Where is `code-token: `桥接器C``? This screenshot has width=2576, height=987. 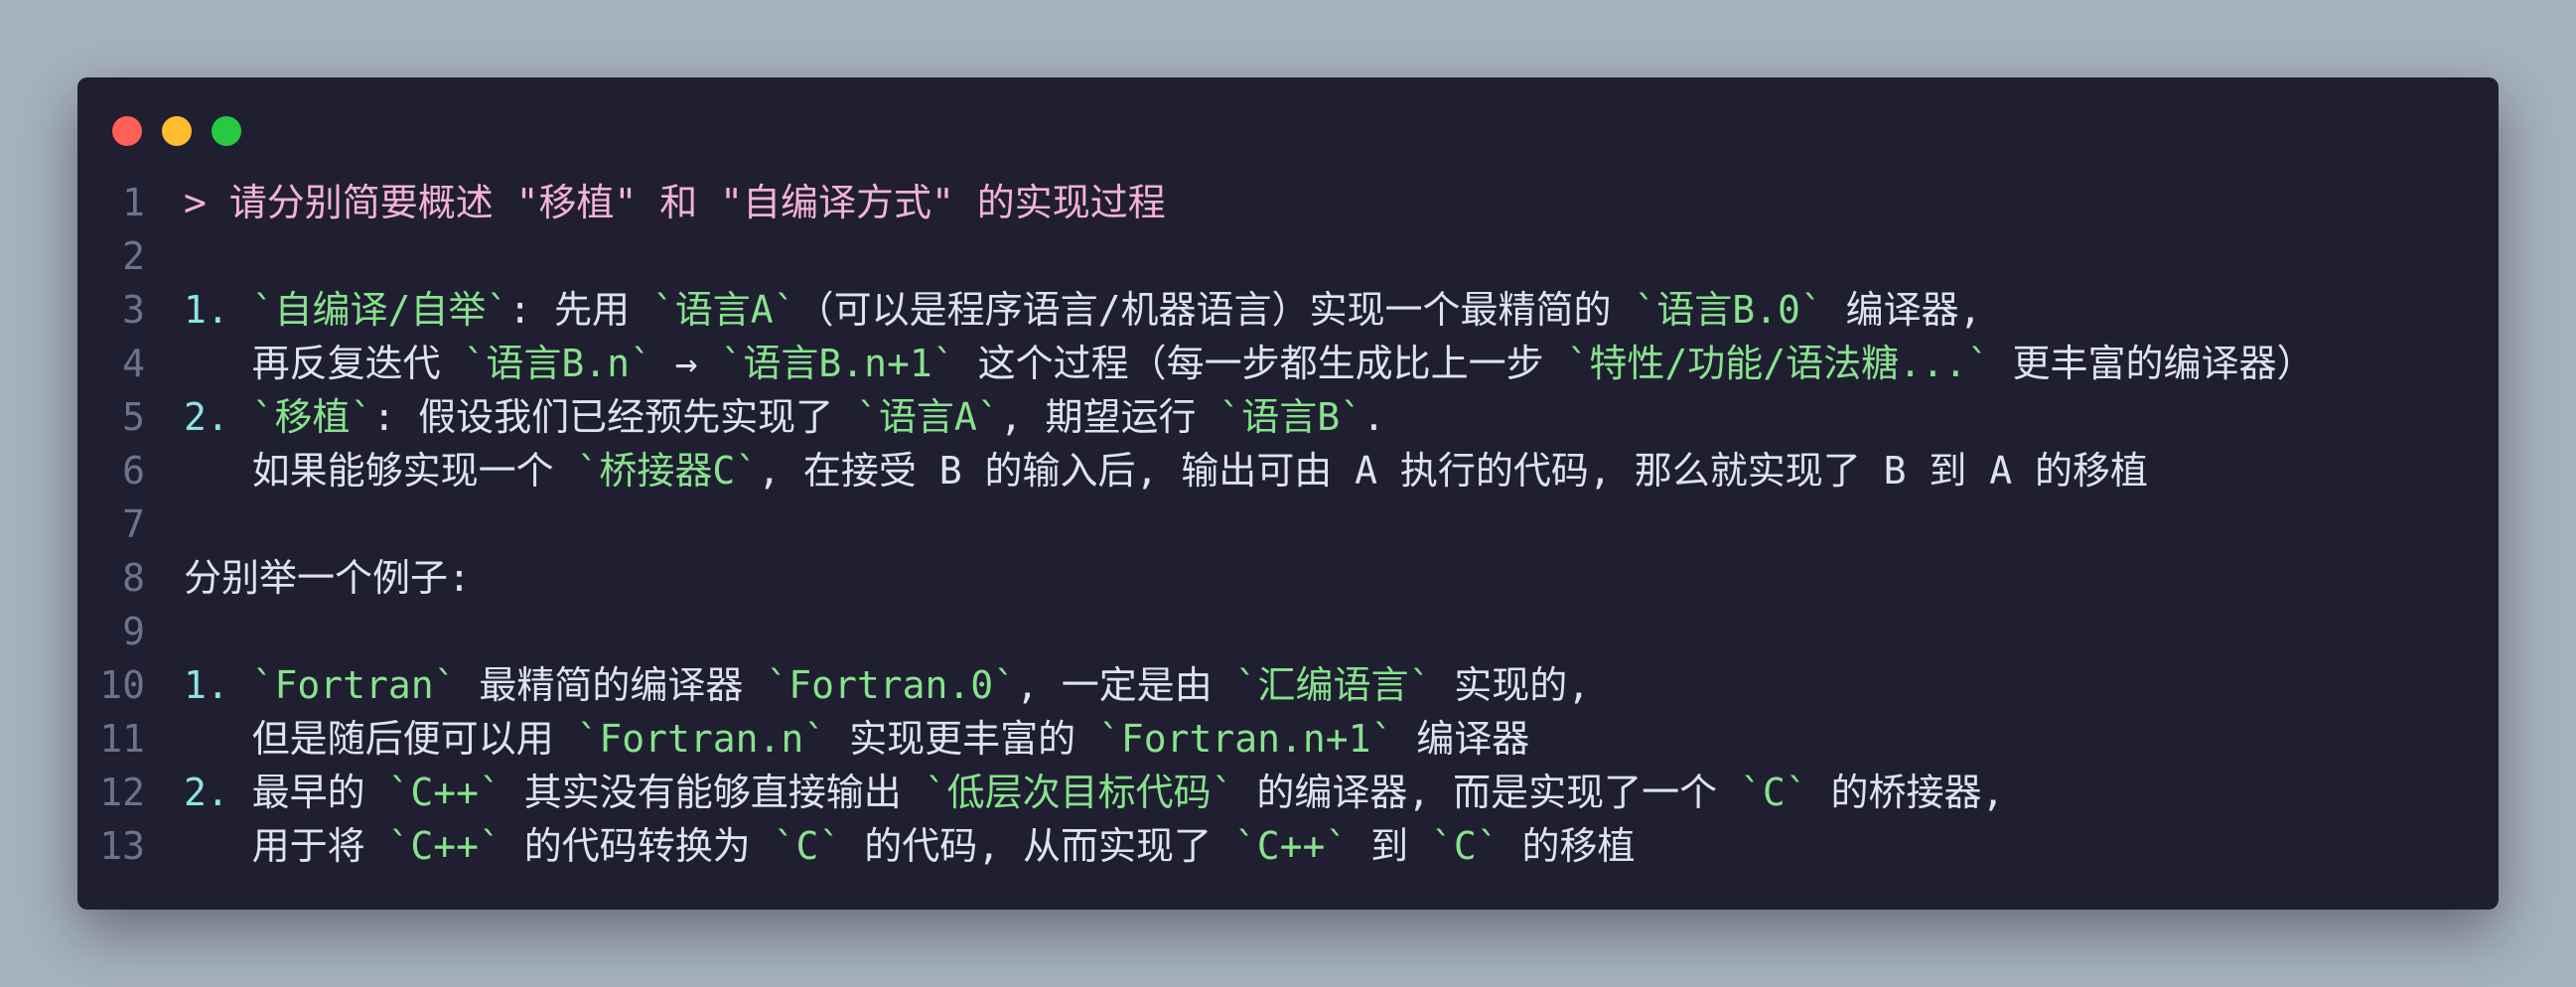 code-token: `桥接器C` is located at coordinates (668, 471).